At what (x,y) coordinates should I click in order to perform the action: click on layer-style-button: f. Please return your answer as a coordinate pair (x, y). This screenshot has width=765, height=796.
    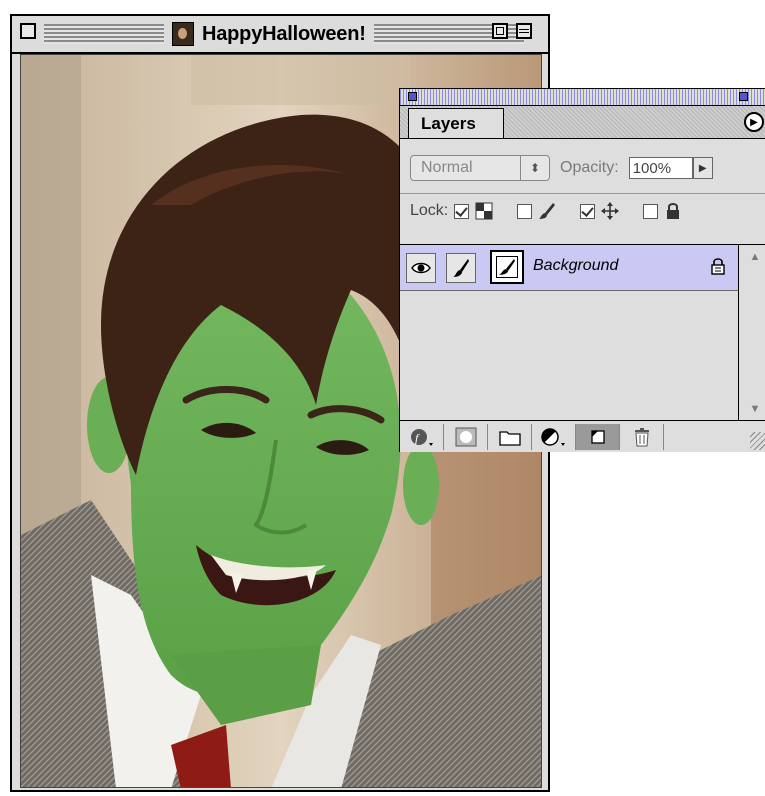
    Looking at the image, I should click on (422, 436).